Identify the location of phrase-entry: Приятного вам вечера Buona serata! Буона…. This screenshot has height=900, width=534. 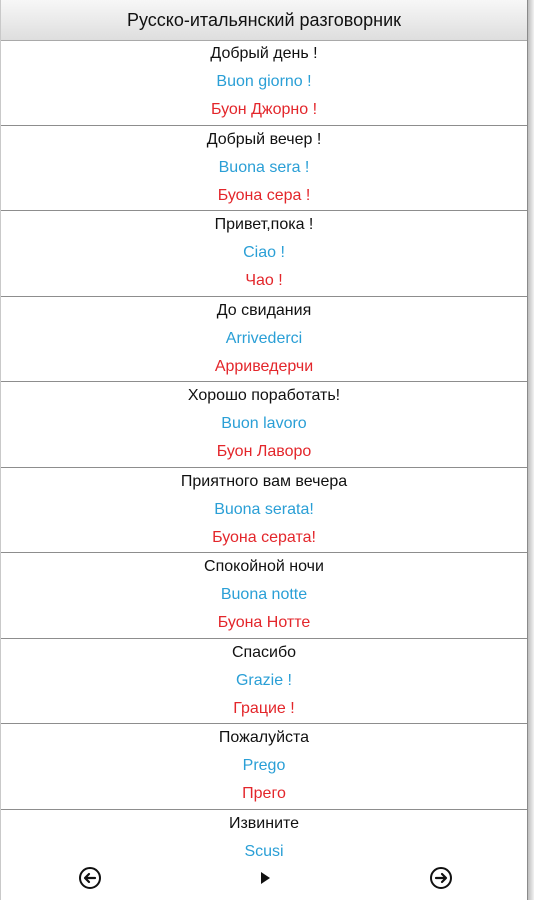
(264, 510).